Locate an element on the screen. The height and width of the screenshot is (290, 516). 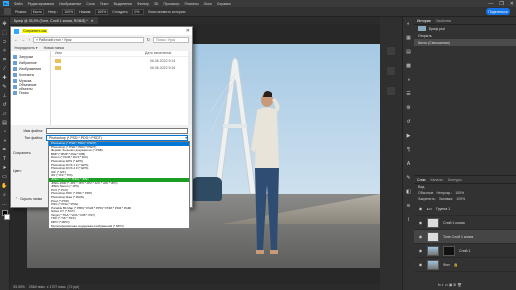
dodge-tool-icon: ◑ is located at coordinates (5, 141).